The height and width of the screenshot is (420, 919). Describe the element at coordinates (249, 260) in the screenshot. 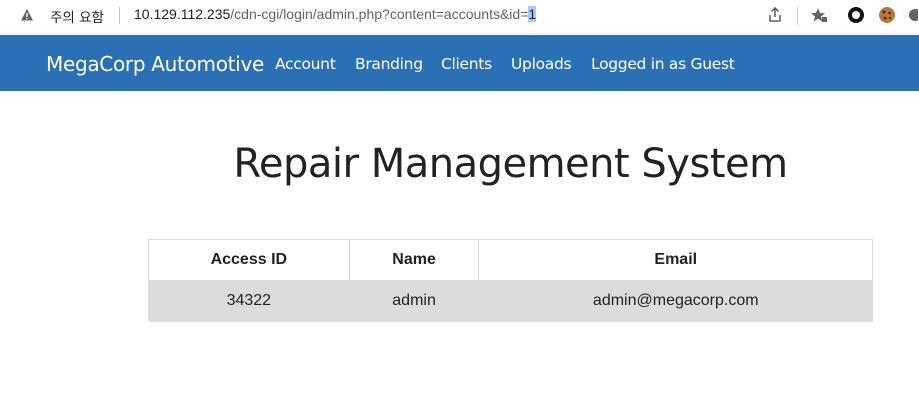

I see `header-access-id: Access ID` at that location.